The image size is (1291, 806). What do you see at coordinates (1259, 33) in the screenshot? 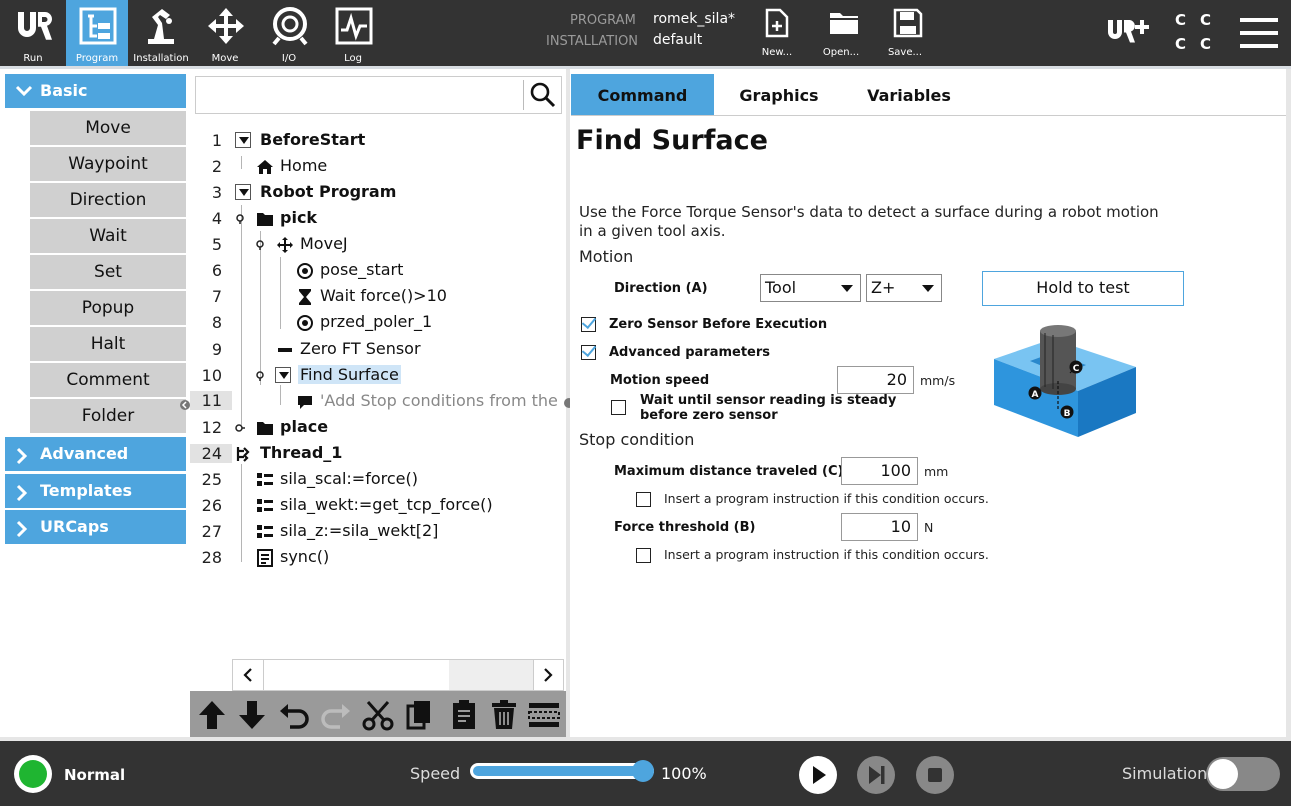
I see `hamburger-menu-icon` at bounding box center [1259, 33].